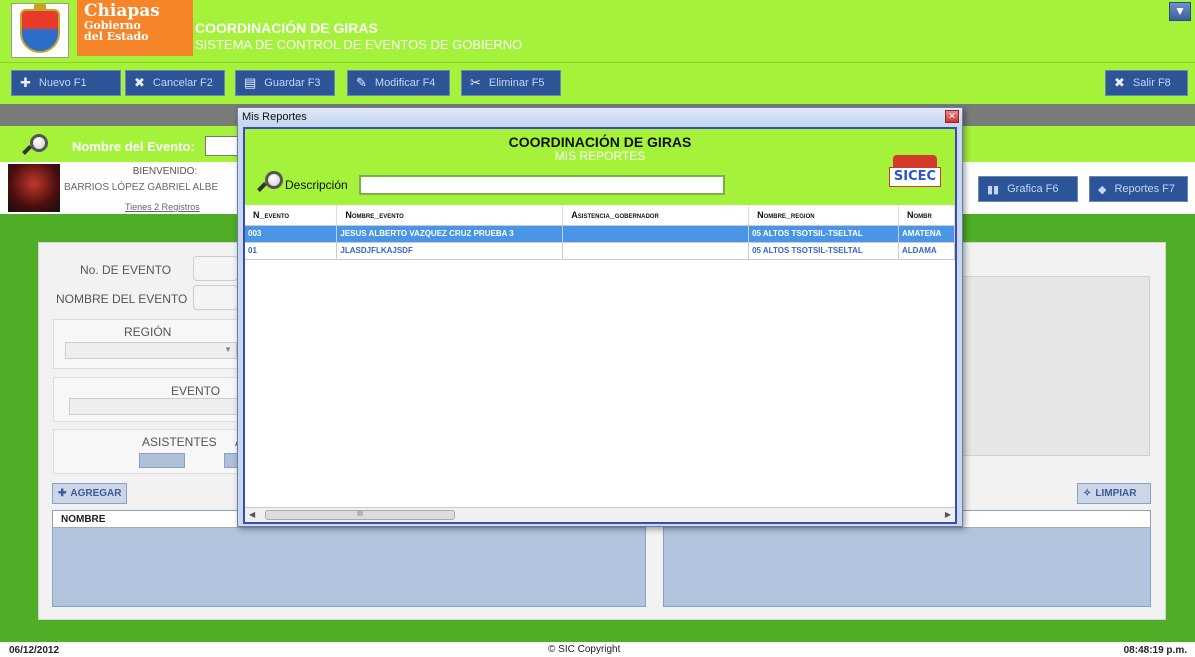 The height and width of the screenshot is (657, 1195). I want to click on column-header-nombre-region: Nombre_region, so click(823, 215).